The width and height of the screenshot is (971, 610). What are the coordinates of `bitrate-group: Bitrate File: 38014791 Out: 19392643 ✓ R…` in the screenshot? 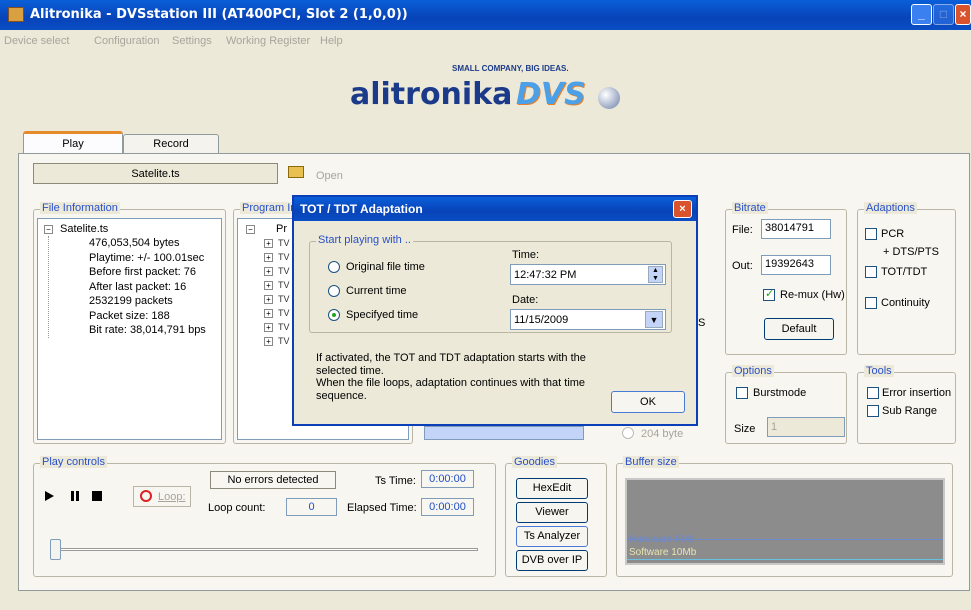 It's located at (786, 278).